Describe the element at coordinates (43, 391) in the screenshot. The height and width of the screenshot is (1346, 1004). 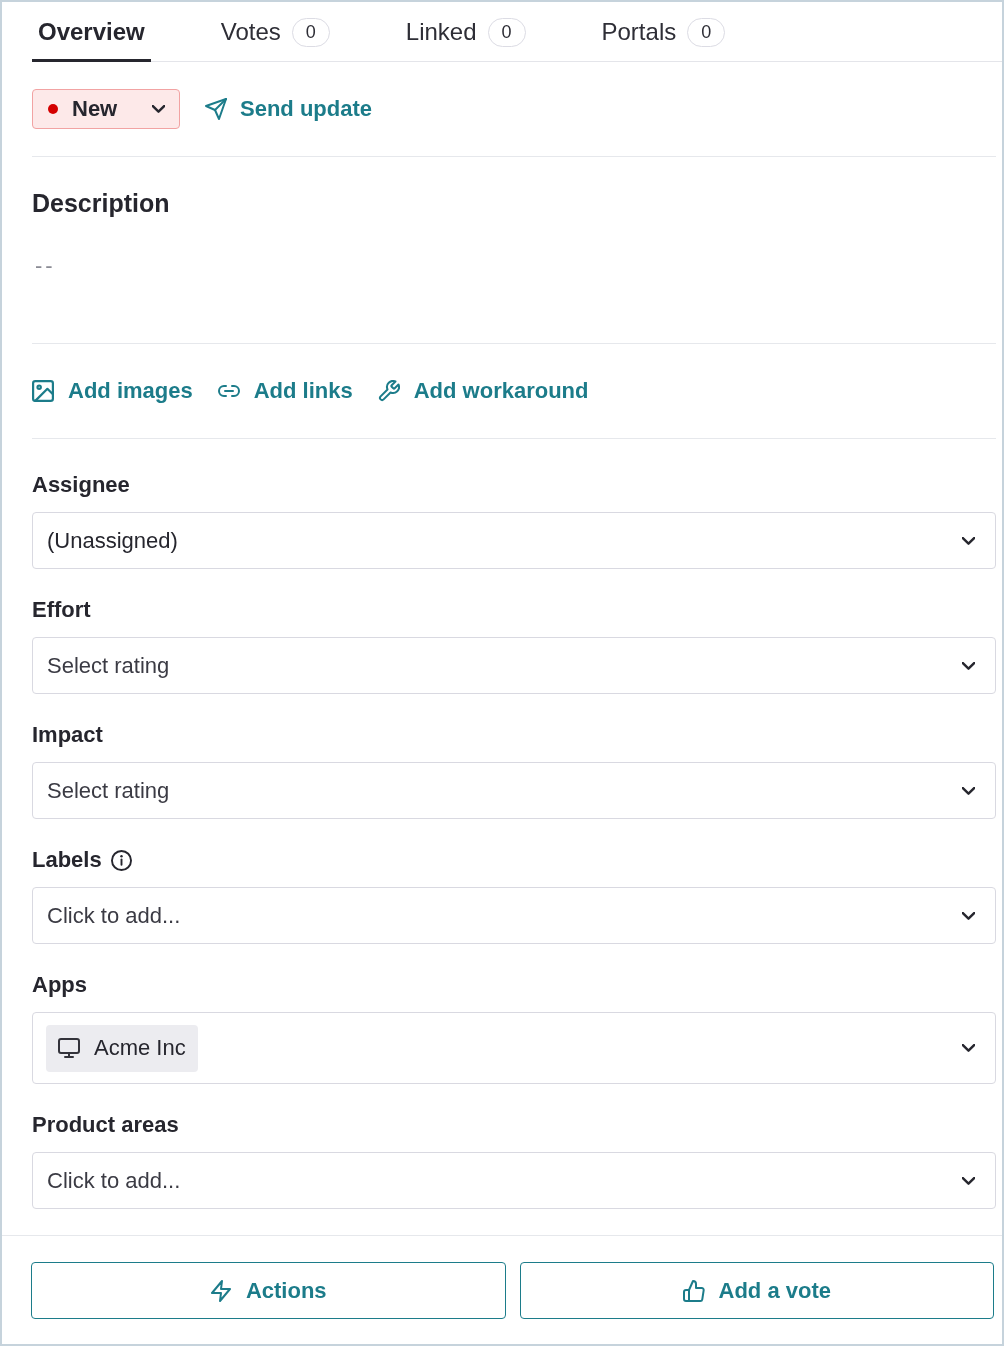
I see `image-icon` at that location.